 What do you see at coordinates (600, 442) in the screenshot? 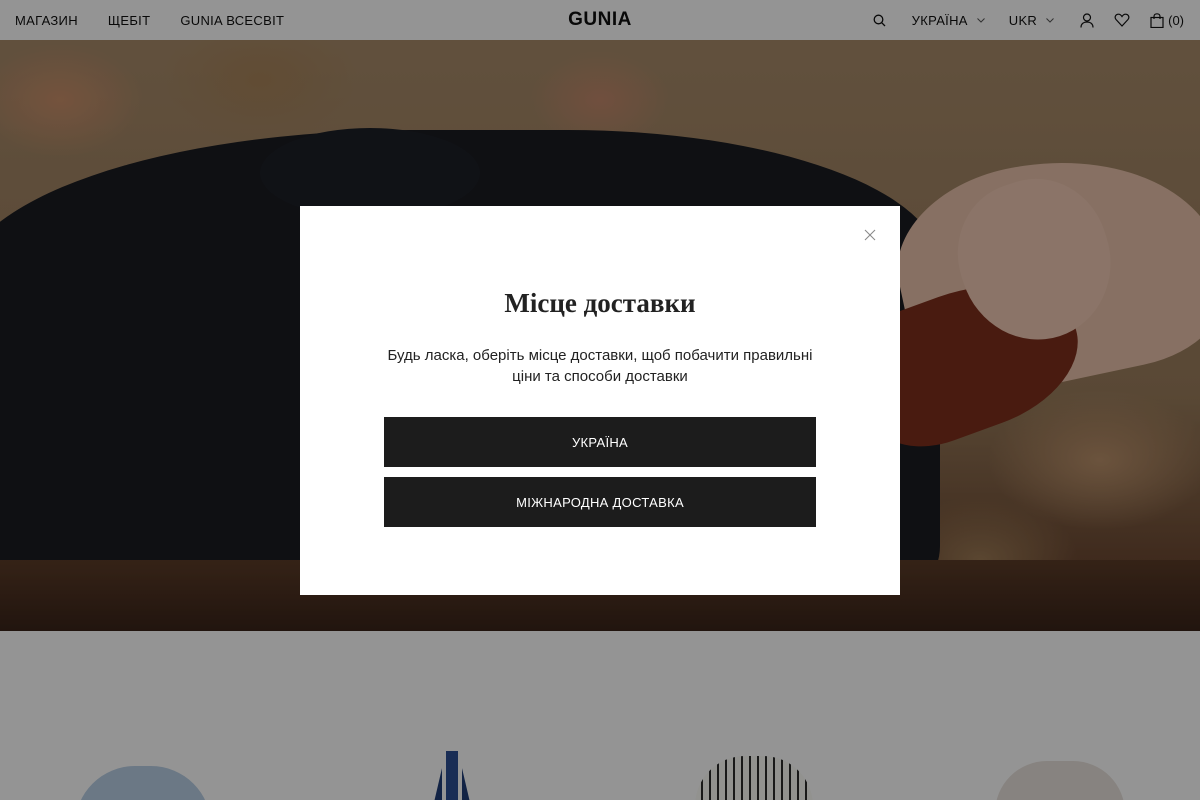
I see `ukraine-button: УКРАЇНА` at bounding box center [600, 442].